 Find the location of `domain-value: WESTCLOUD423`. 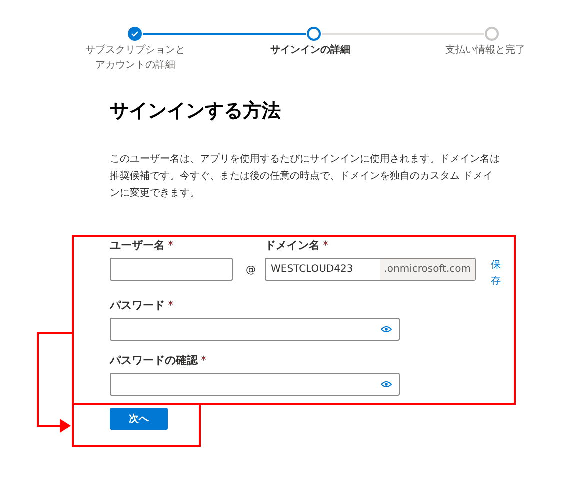

domain-value: WESTCLOUD423 is located at coordinates (312, 270).